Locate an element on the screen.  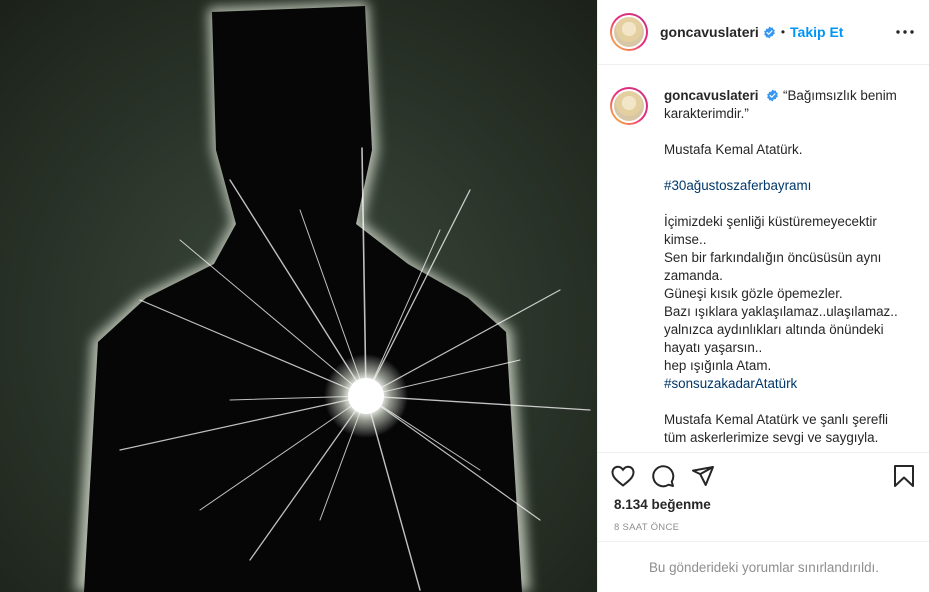
caption-paragraph: Güneşi kısık gözle öpemezler. is located at coordinates (753, 293).